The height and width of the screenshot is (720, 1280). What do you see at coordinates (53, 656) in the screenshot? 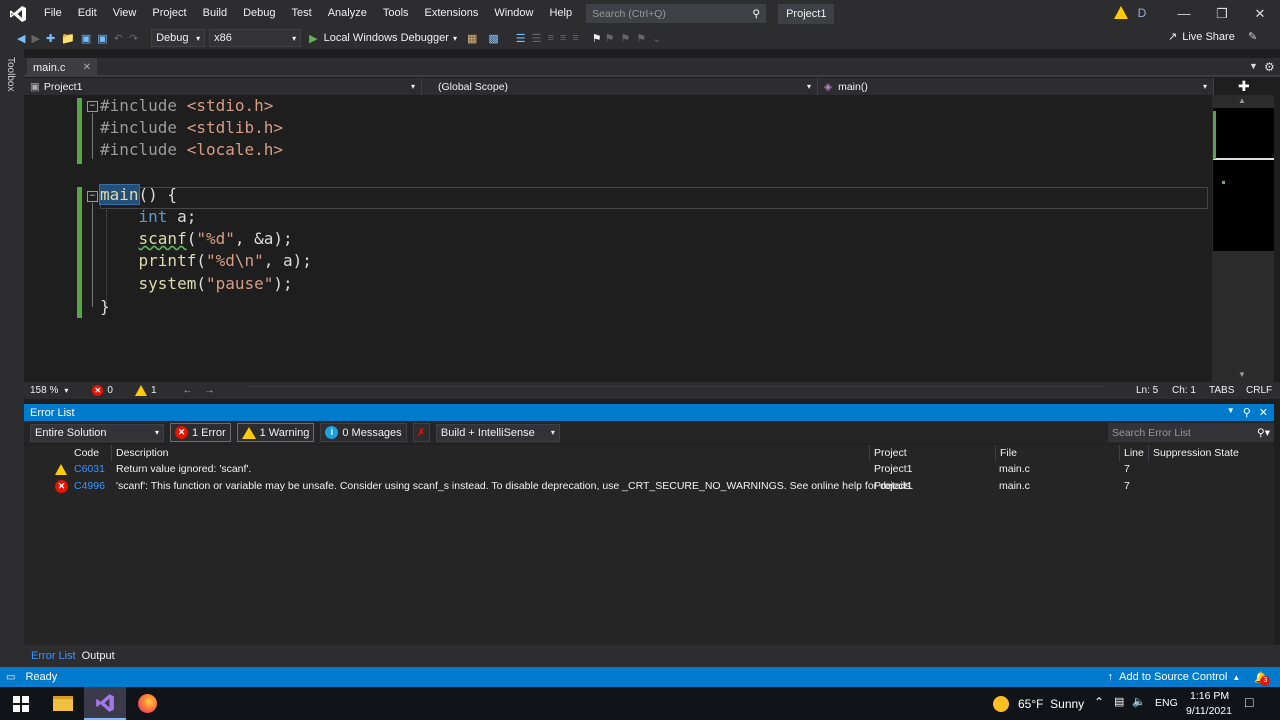
I see `tab-error-list: Error List` at bounding box center [53, 656].